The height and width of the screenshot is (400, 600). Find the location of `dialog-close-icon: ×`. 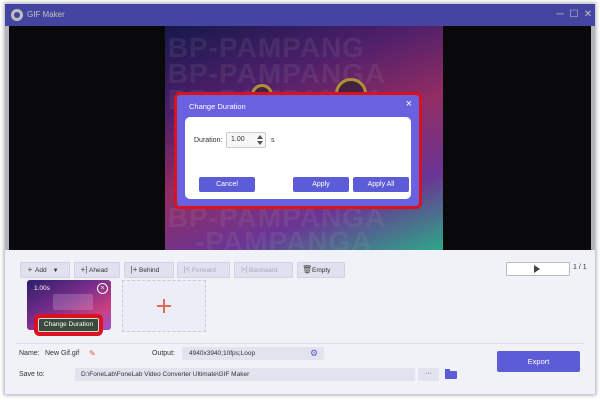

dialog-close-icon: × is located at coordinates (409, 104).